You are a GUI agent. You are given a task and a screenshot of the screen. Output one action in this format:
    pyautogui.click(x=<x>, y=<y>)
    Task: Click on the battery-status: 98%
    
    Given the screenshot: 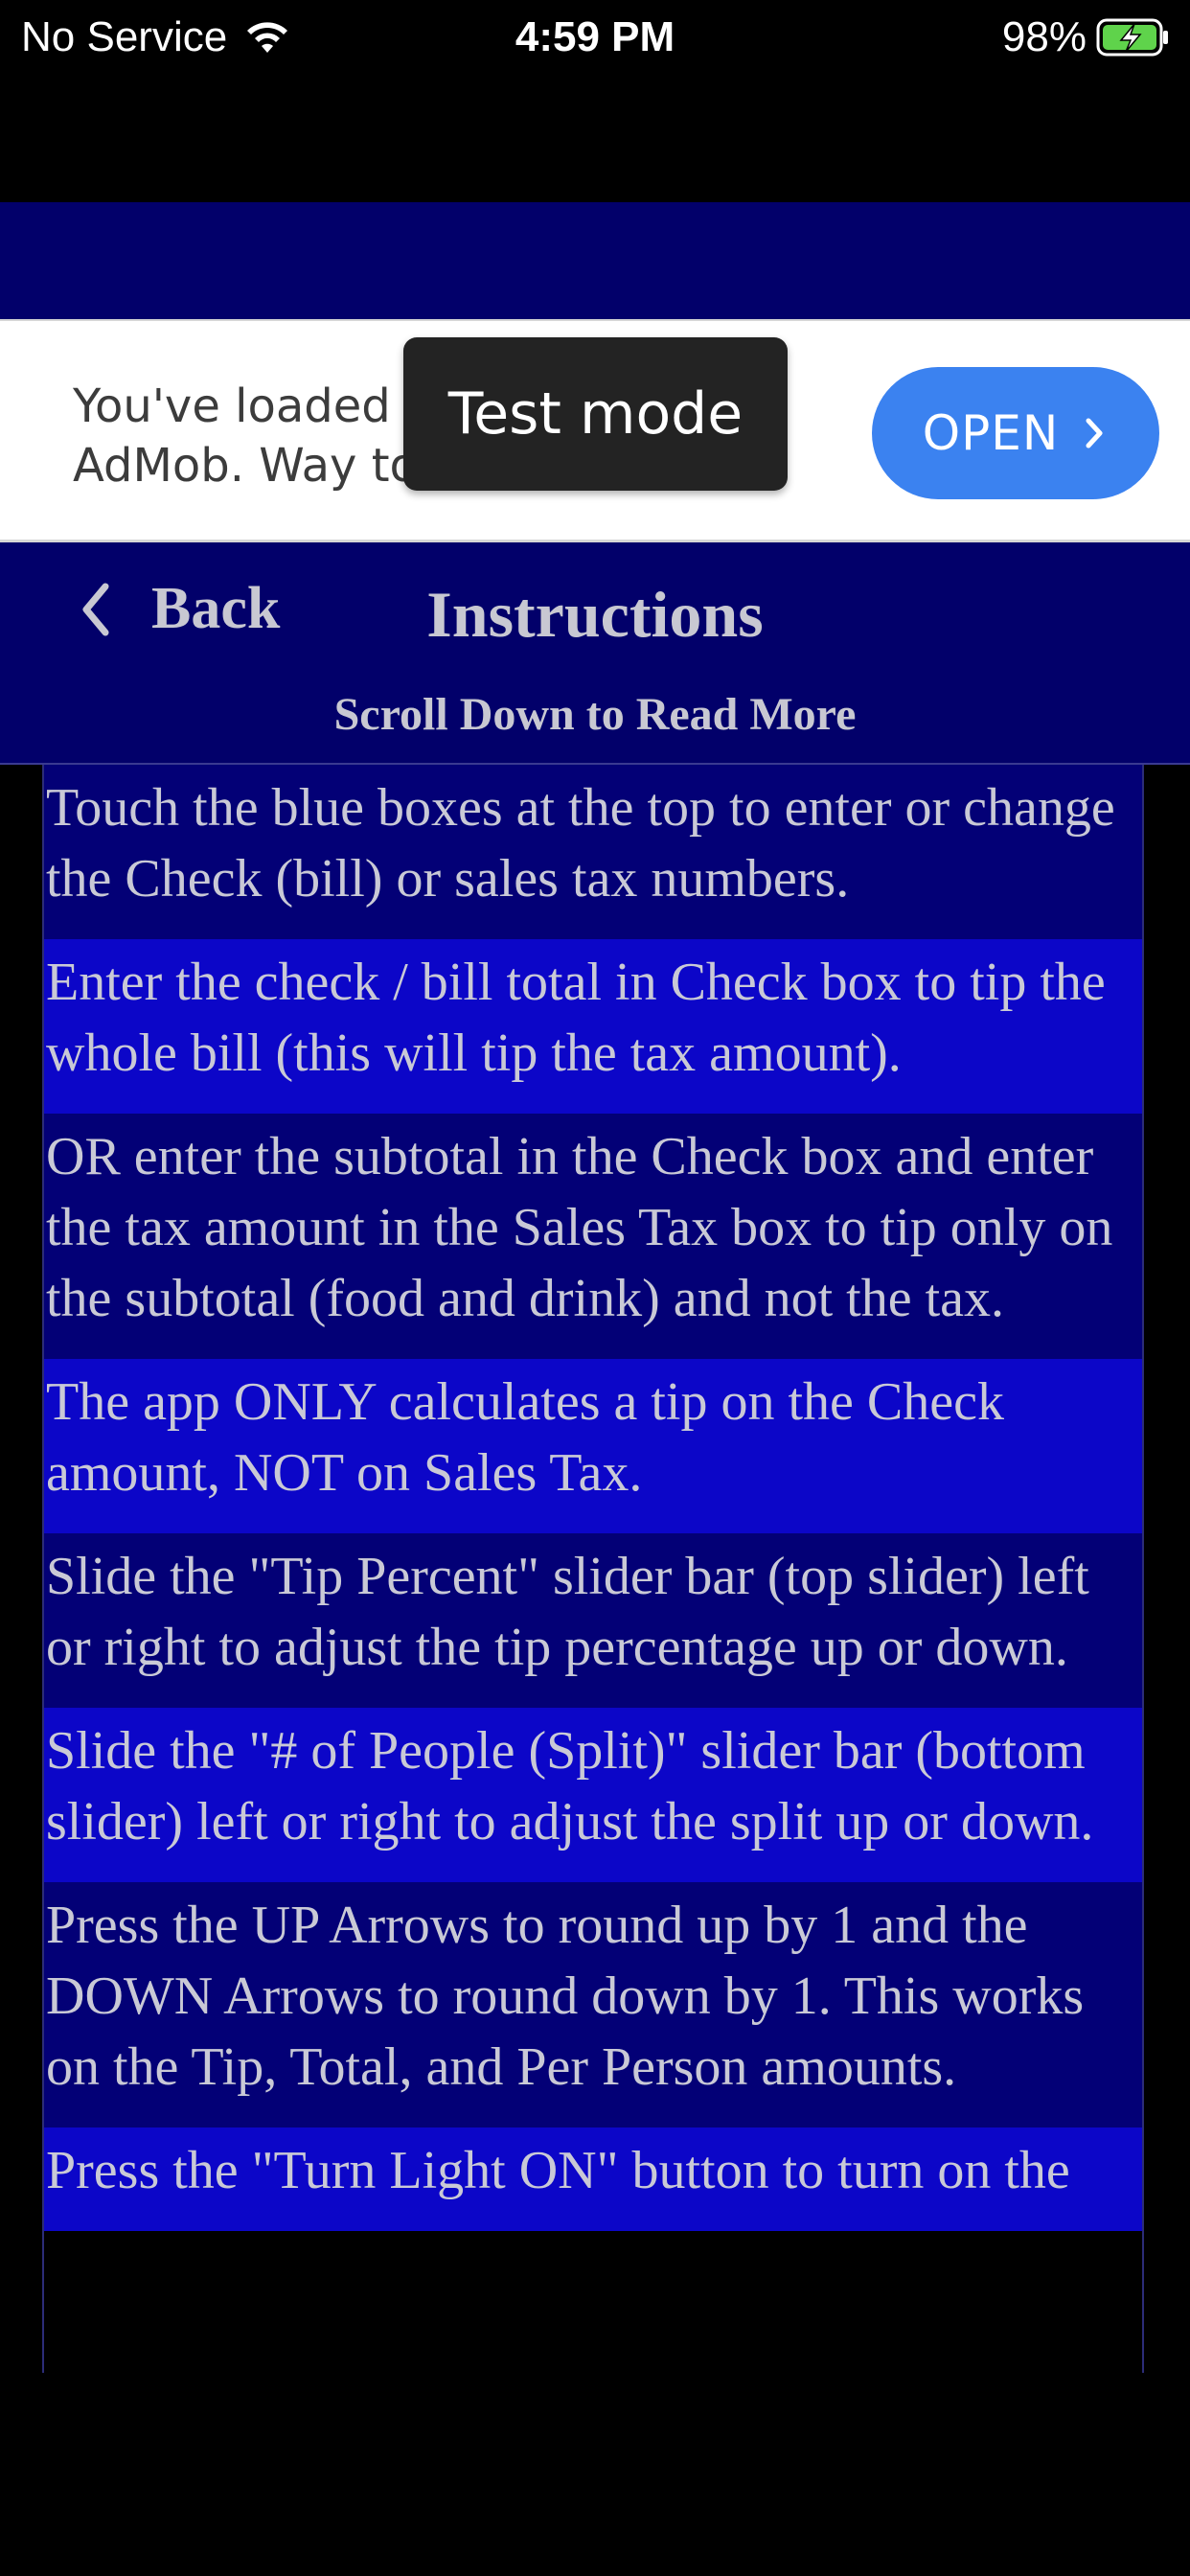 What is the action you would take?
    pyautogui.click(x=1087, y=37)
    